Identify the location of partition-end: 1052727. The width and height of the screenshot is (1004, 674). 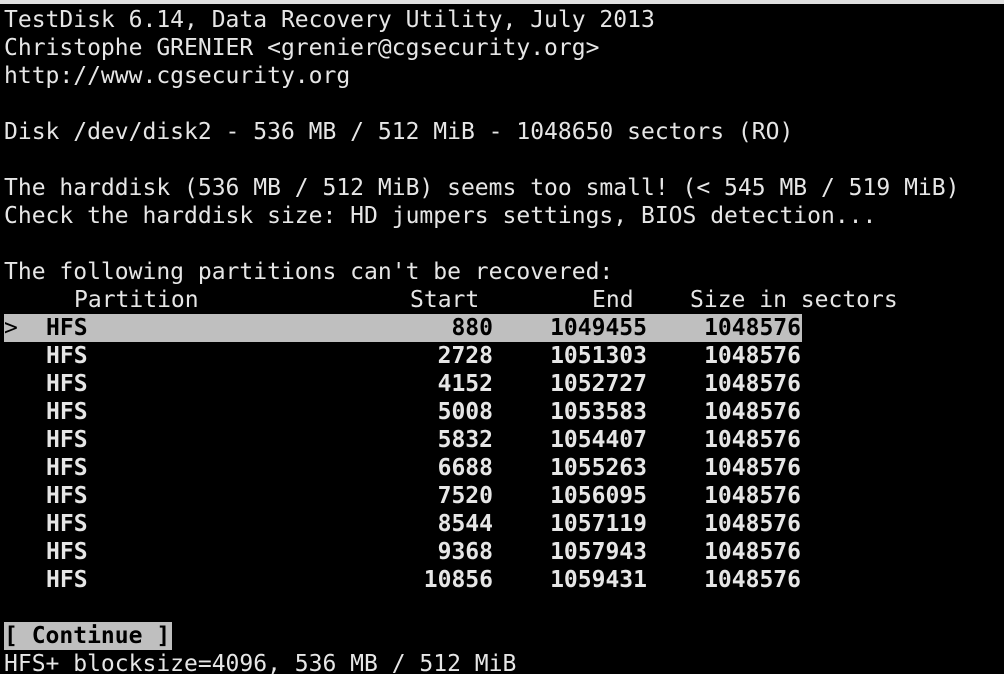
(598, 384).